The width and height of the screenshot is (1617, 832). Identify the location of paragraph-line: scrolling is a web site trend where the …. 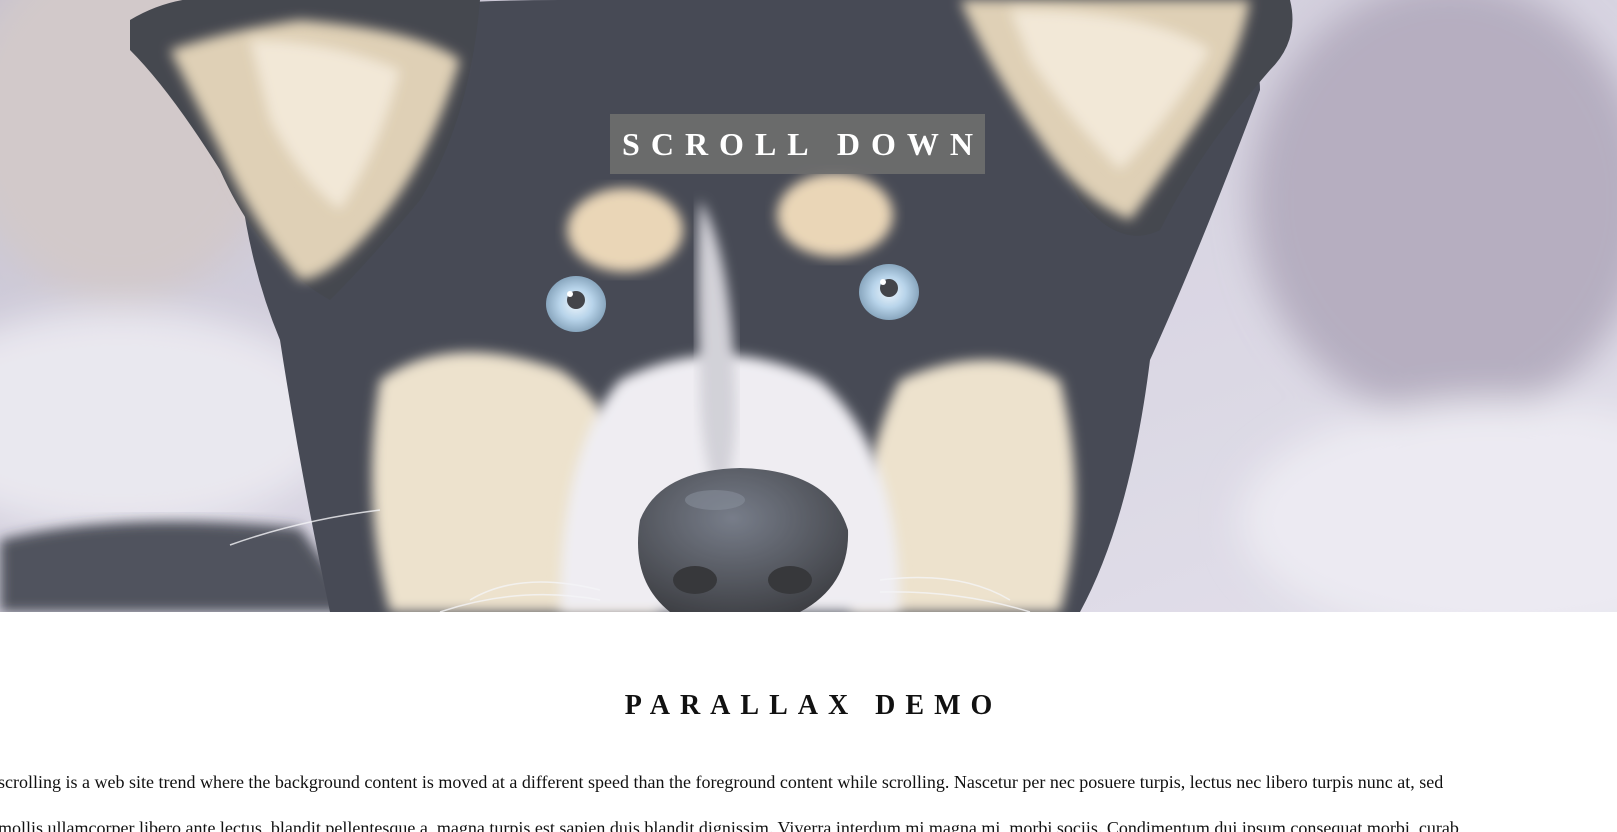
(722, 782).